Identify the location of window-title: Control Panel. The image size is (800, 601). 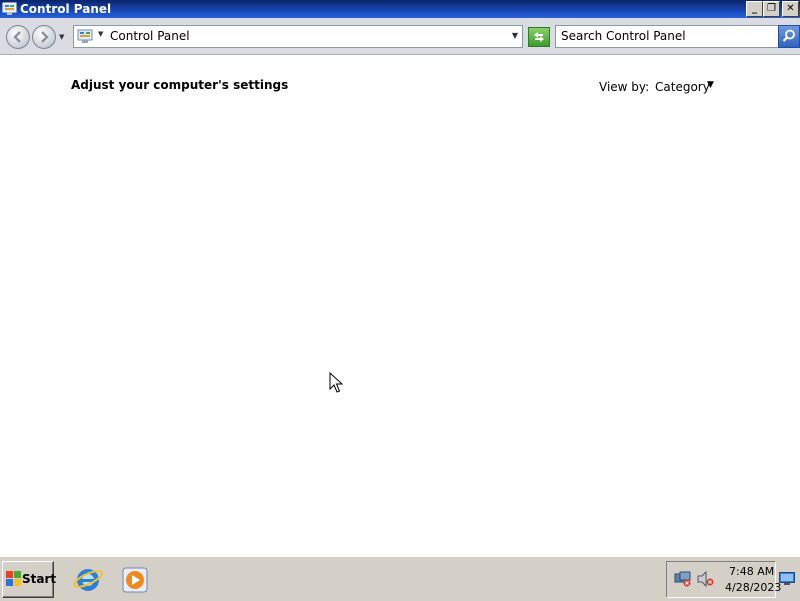
(66, 9).